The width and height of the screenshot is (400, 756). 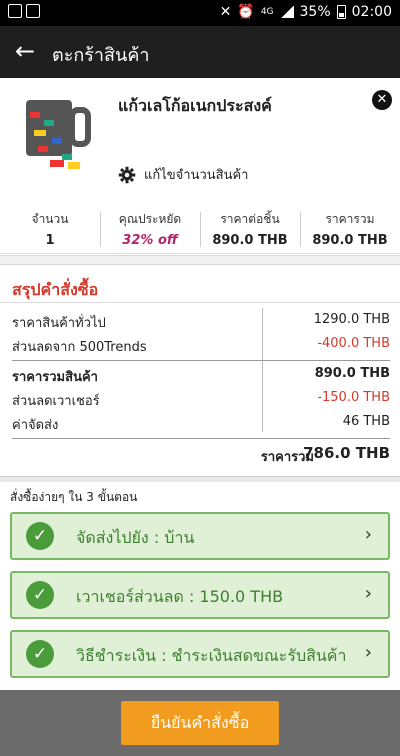 What do you see at coordinates (250, 219) in the screenshot?
I see `stat-label: ราคาต่อชิ้น` at bounding box center [250, 219].